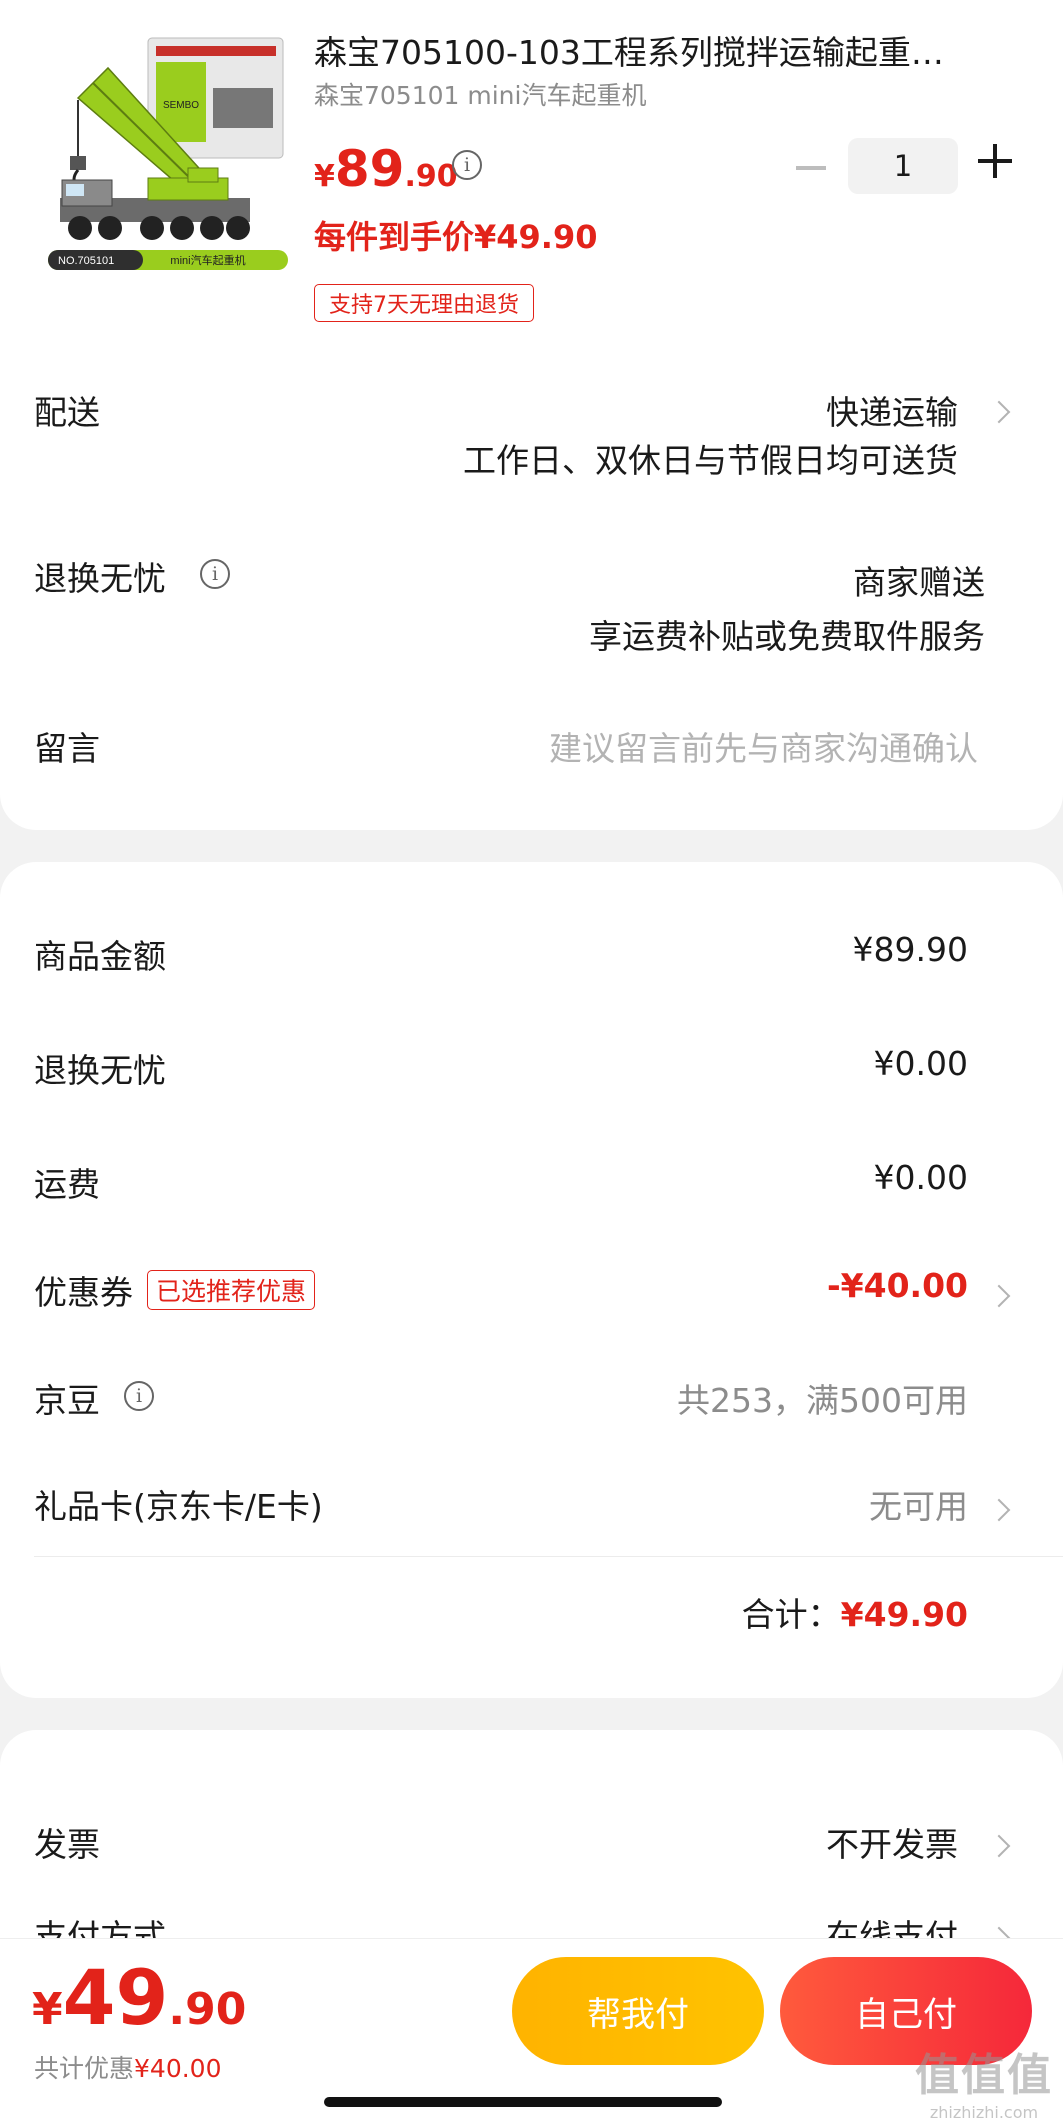 The height and width of the screenshot is (2121, 1063). I want to click on product-spec: 森宝705101 mini汽车起重机, so click(480, 94).